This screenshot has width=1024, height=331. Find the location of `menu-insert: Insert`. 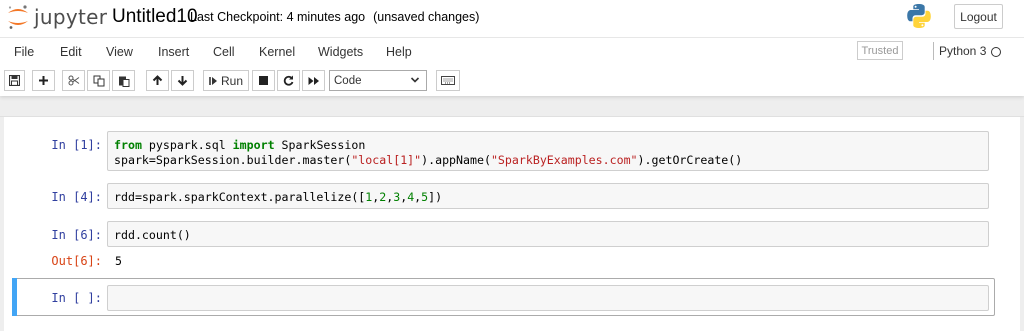

menu-insert: Insert is located at coordinates (173, 52).